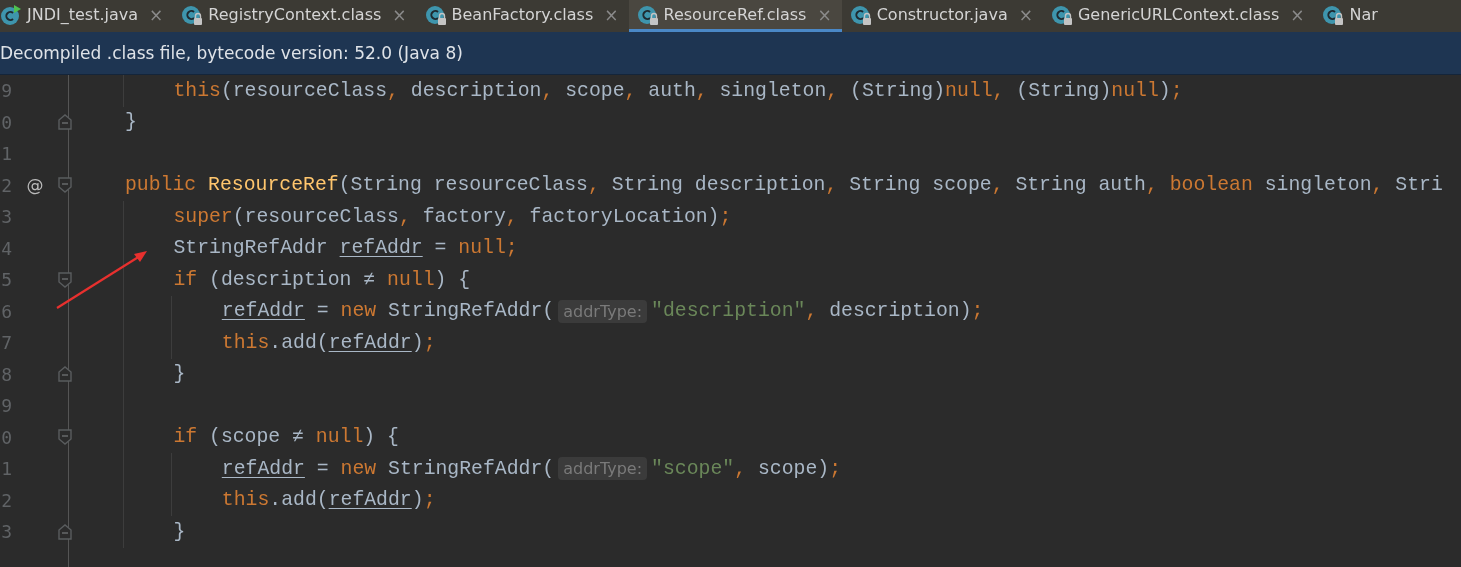 Image resolution: width=1461 pixels, height=567 pixels. Describe the element at coordinates (718, 185) in the screenshot. I see `code-text: String description` at that location.